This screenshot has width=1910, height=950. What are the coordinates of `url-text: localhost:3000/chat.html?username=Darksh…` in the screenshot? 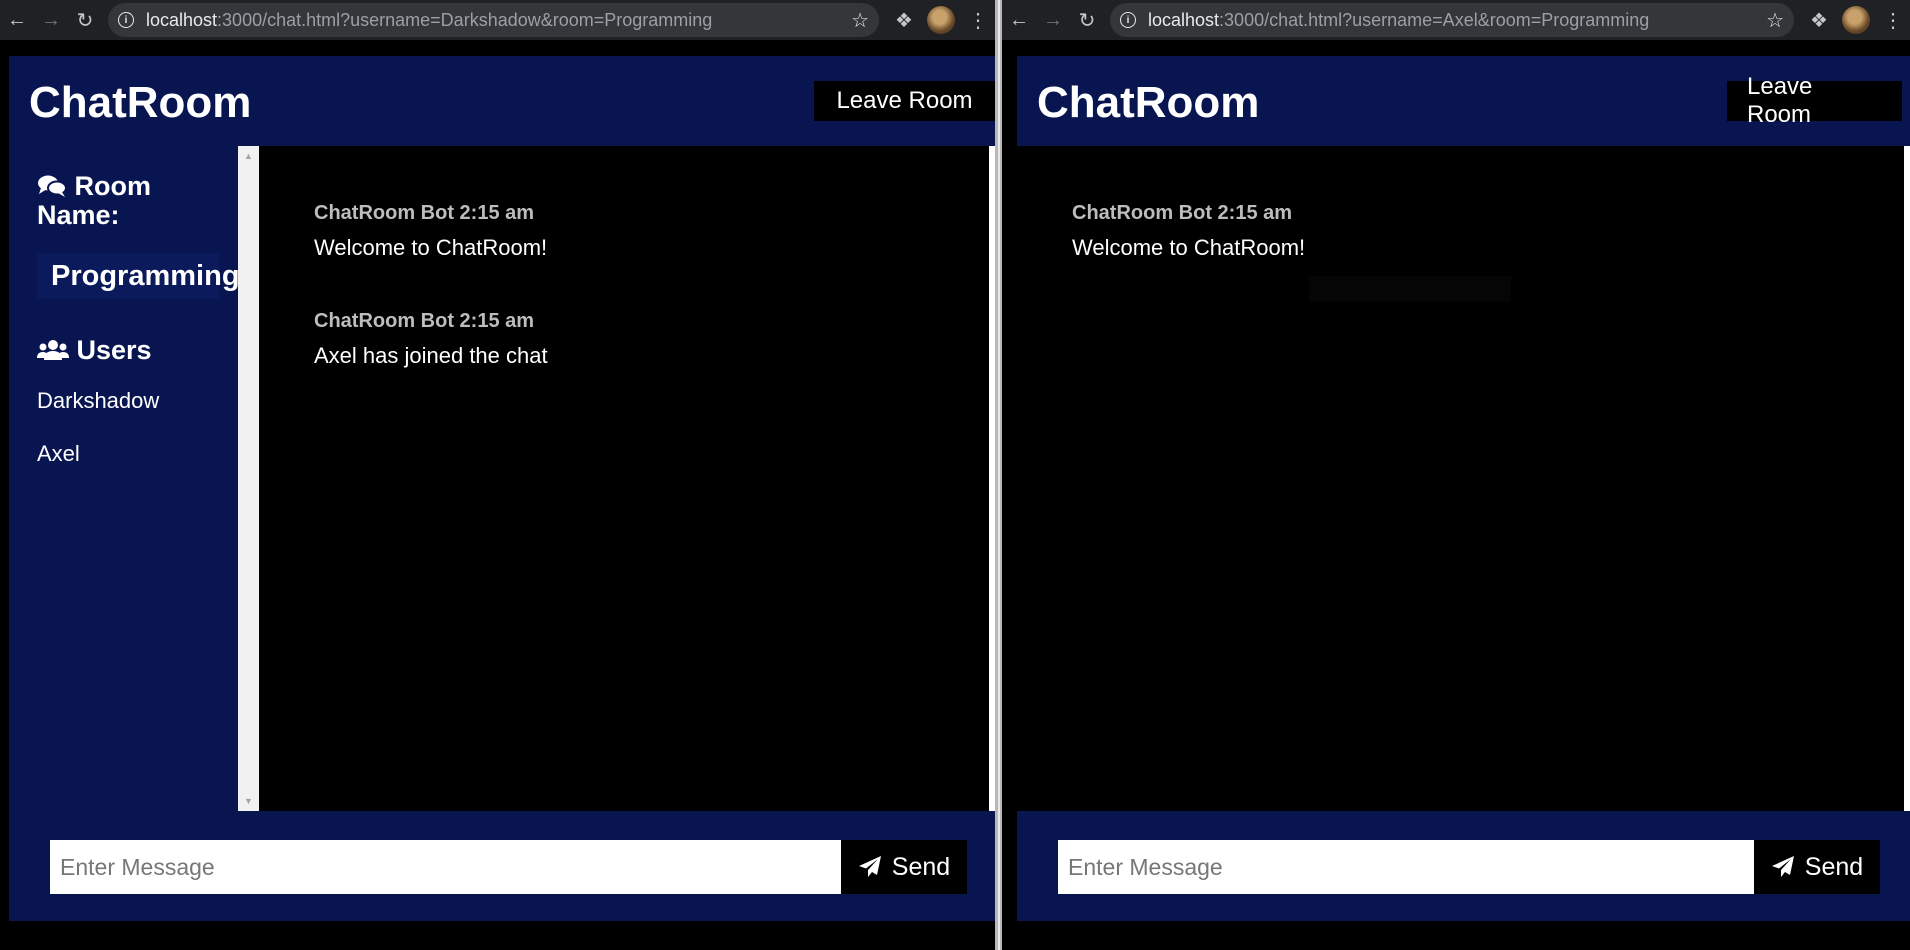 It's located at (498, 20).